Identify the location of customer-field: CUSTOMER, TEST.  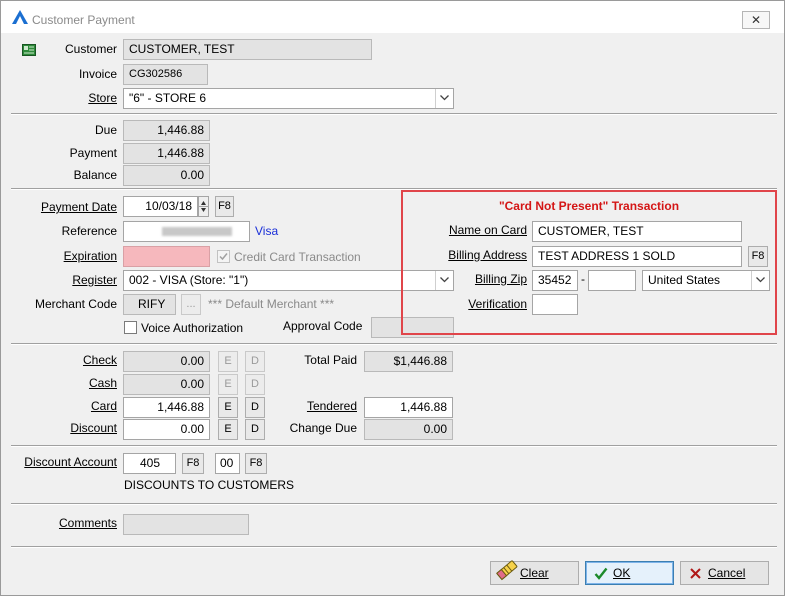
(247, 49).